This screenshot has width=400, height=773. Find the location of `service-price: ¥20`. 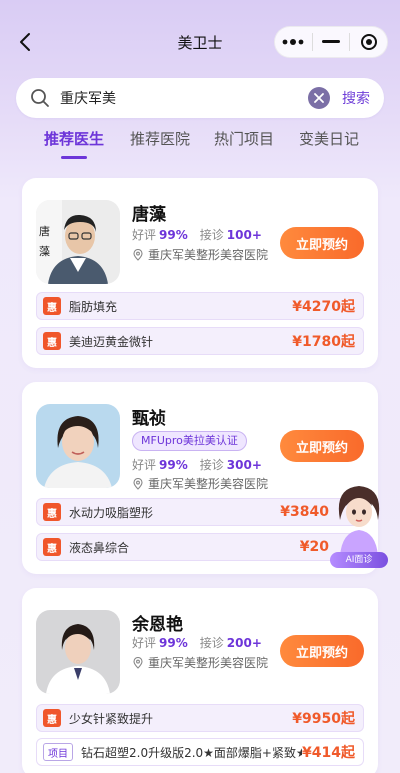

service-price: ¥20 is located at coordinates (314, 547).